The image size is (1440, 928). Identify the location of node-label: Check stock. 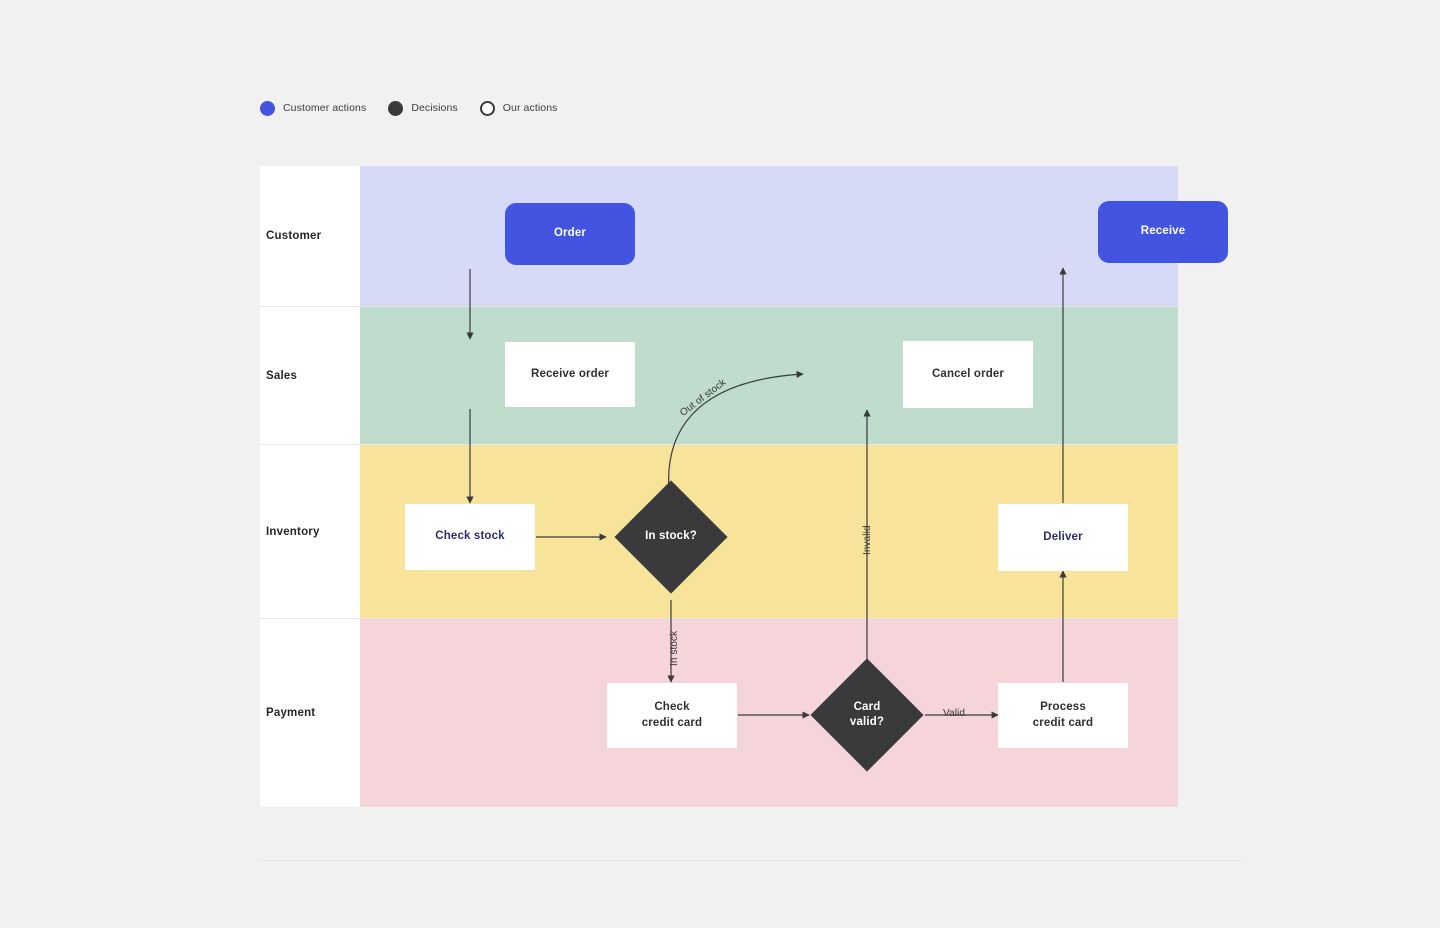
(470, 536).